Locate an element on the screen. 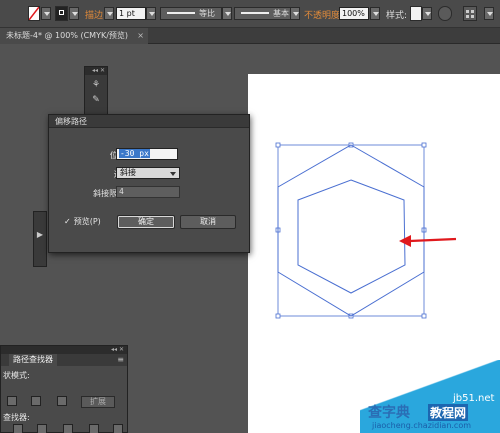  preview-label: 预览(P) is located at coordinates (87, 221).